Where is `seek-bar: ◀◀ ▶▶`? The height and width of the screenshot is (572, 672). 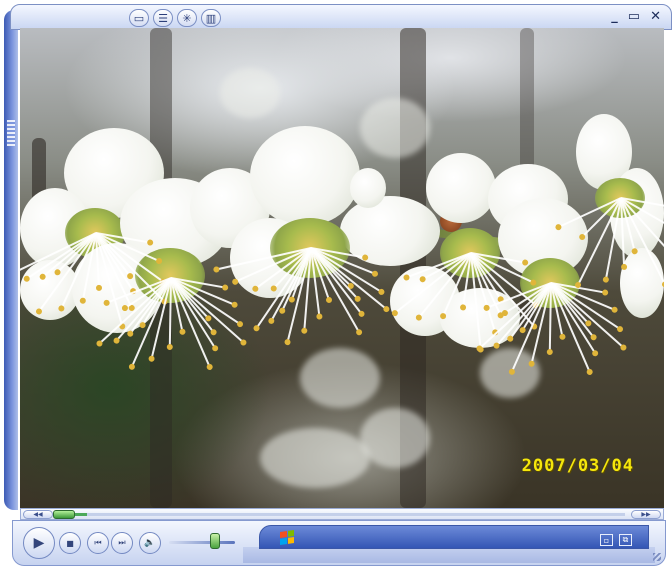
seek-bar: ◀◀ ▶▶ is located at coordinates (342, 514).